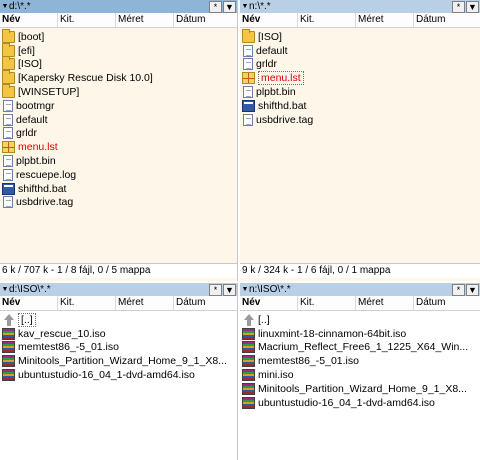 The width and height of the screenshot is (480, 460). What do you see at coordinates (119, 50) in the screenshot?
I see `folder-row: [efi]` at bounding box center [119, 50].